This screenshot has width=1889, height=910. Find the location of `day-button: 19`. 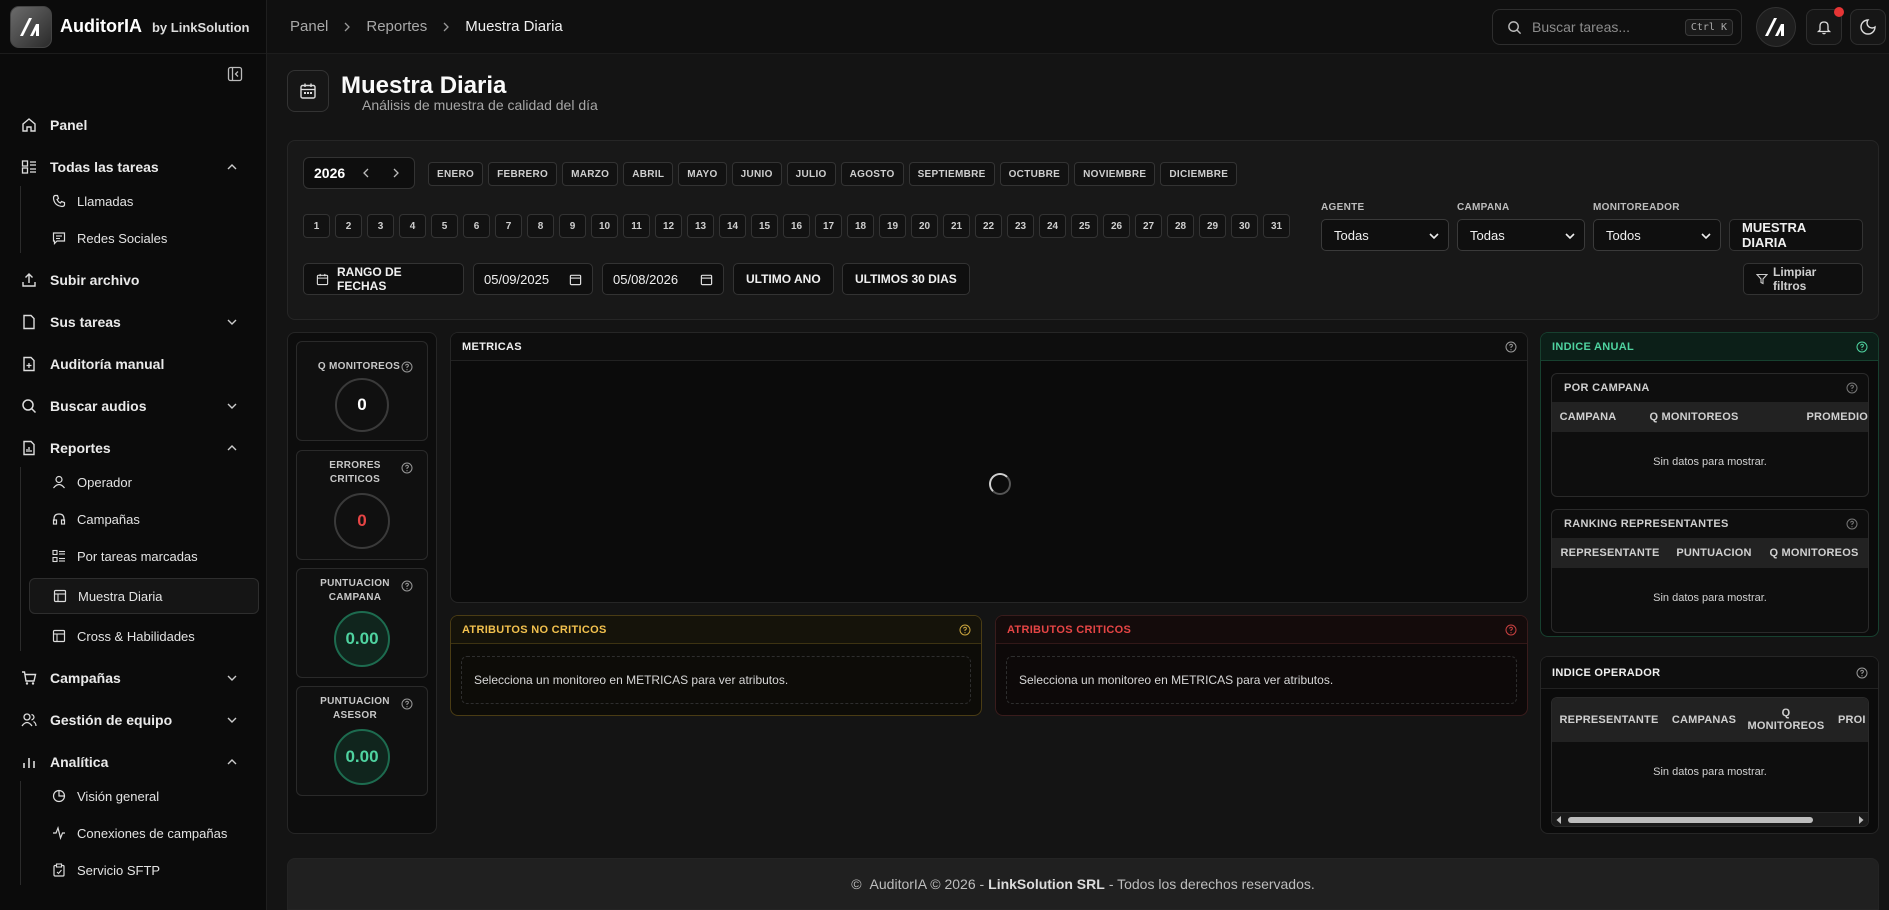

day-button: 19 is located at coordinates (892, 226).